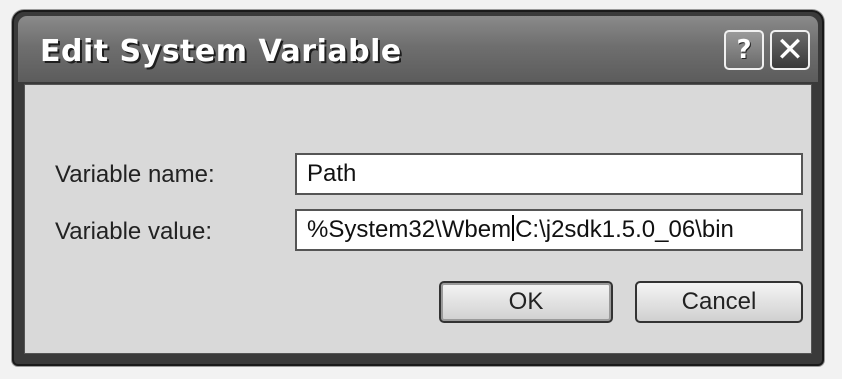 This screenshot has height=379, width=842. I want to click on ok-button: OK, so click(526, 302).